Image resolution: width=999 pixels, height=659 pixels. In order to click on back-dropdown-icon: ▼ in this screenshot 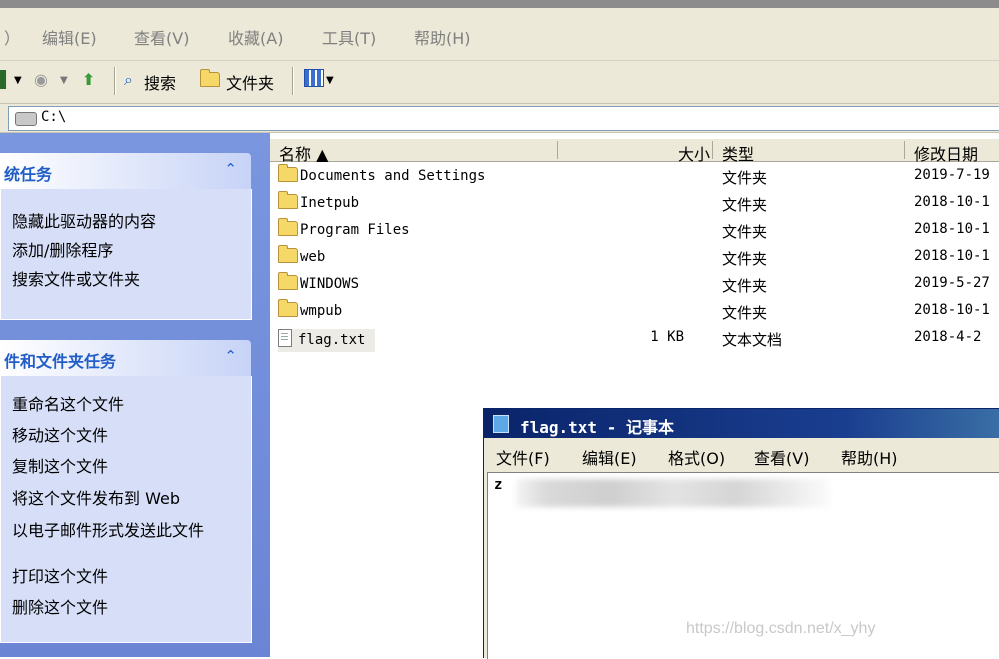, I will do `click(18, 80)`.